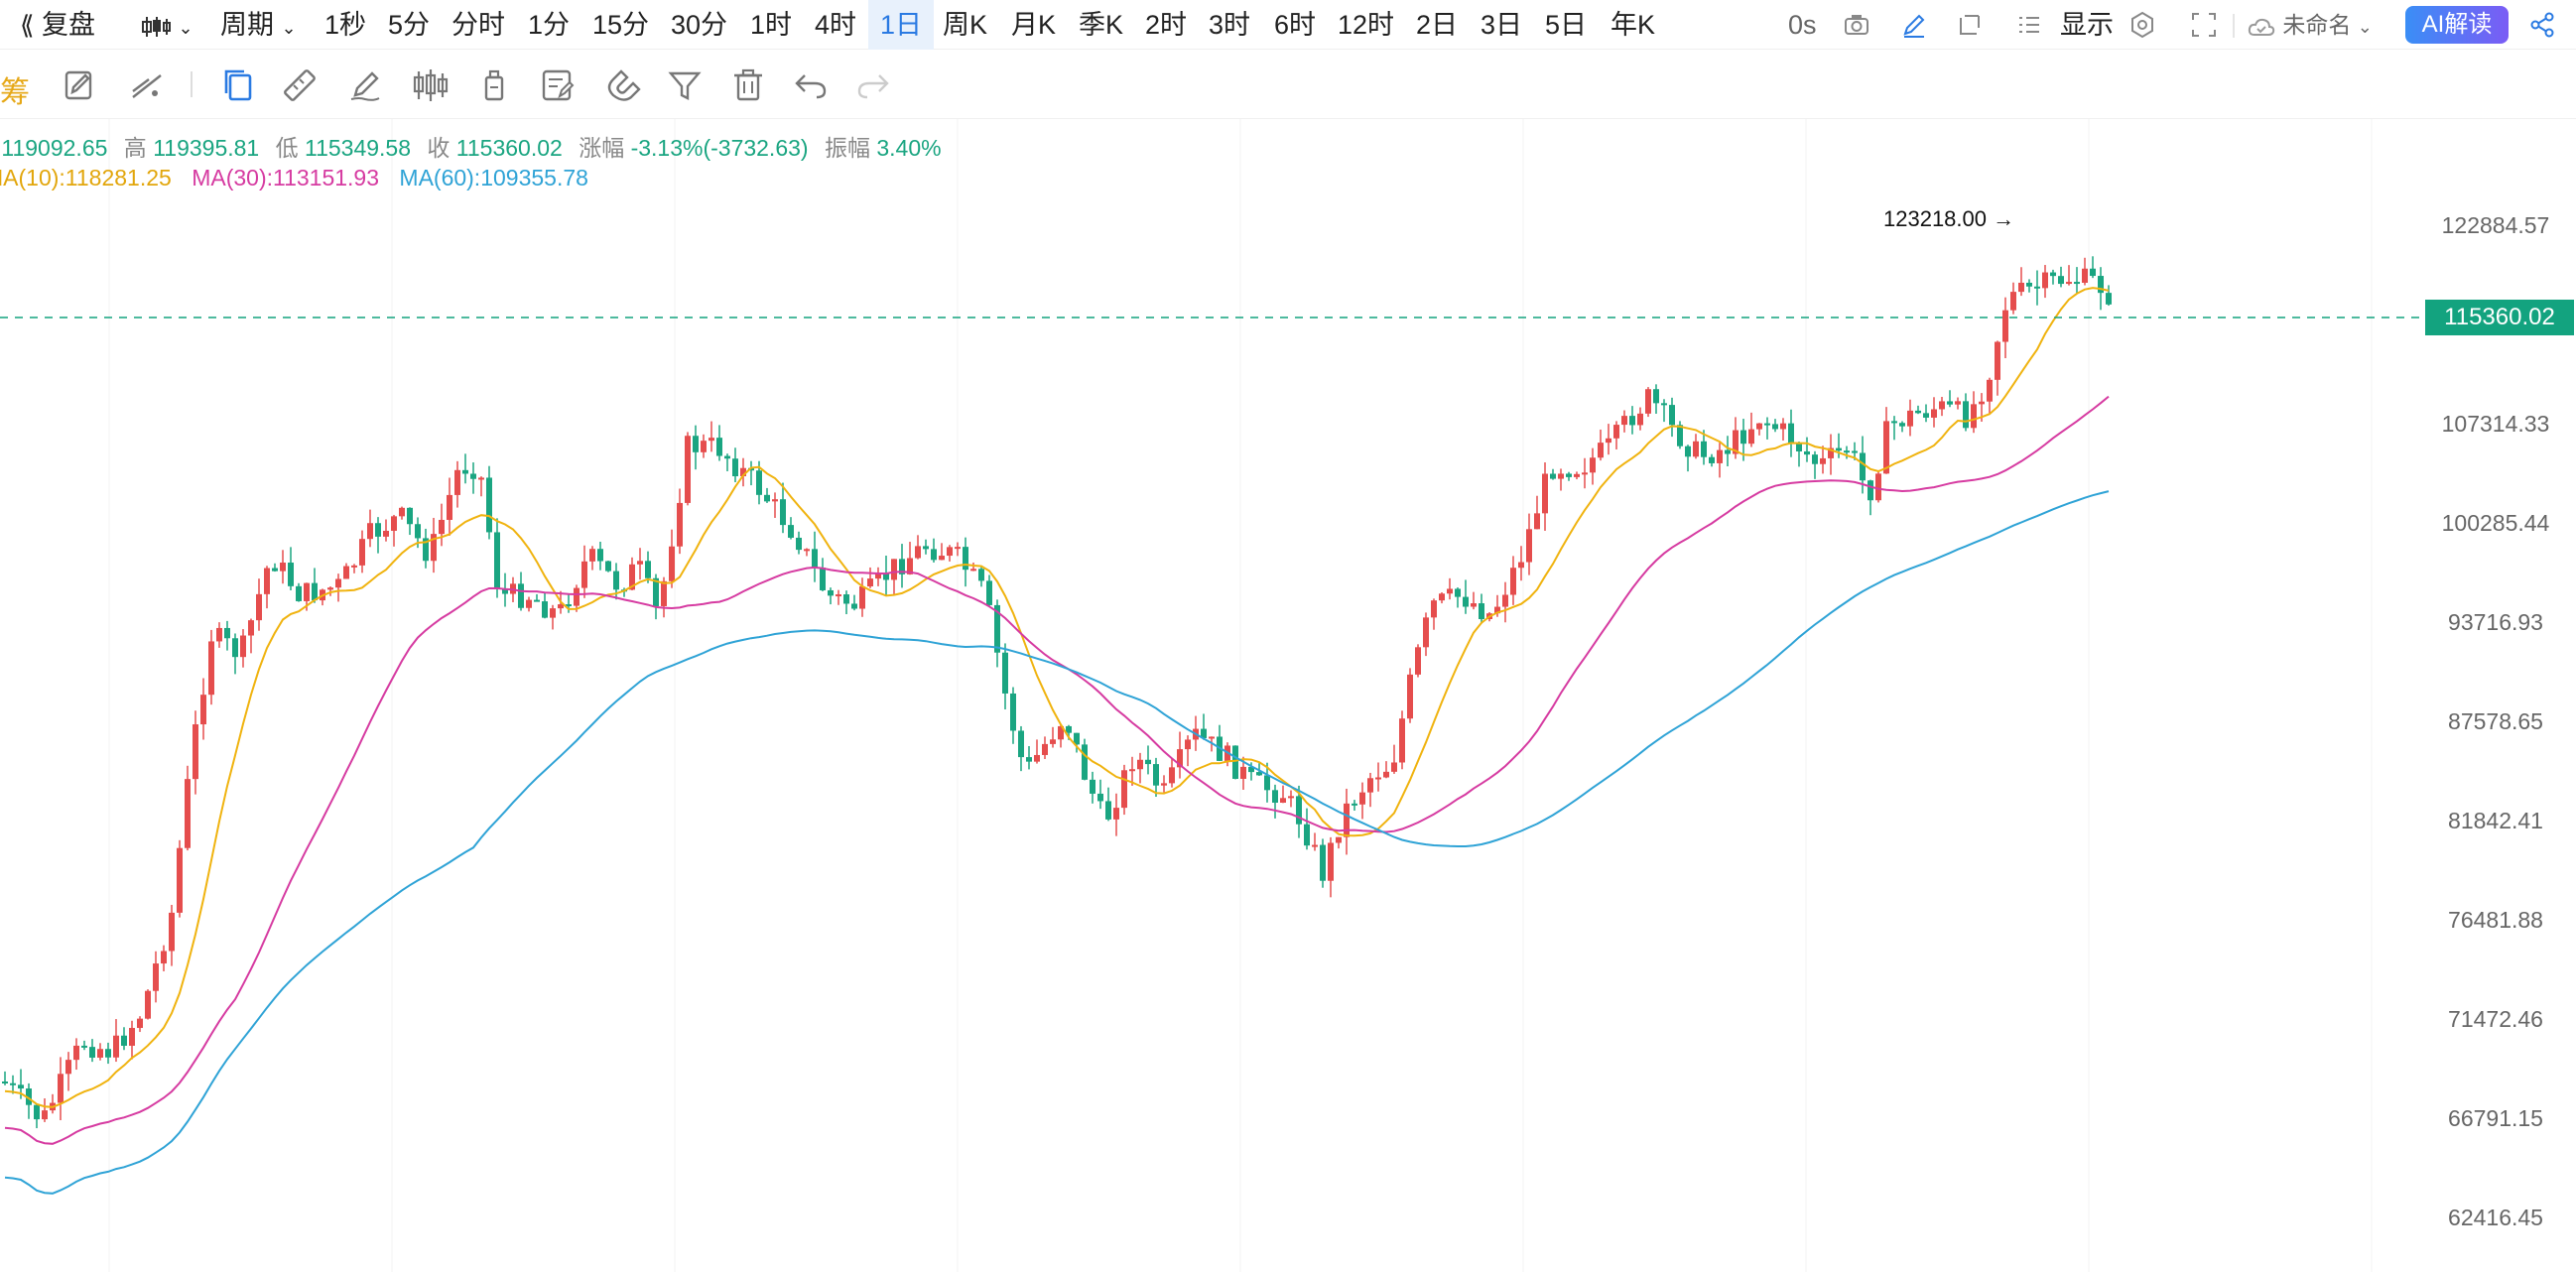 The width and height of the screenshot is (2576, 1272). I want to click on price-axis-label: 66791.15, so click(2496, 1118).